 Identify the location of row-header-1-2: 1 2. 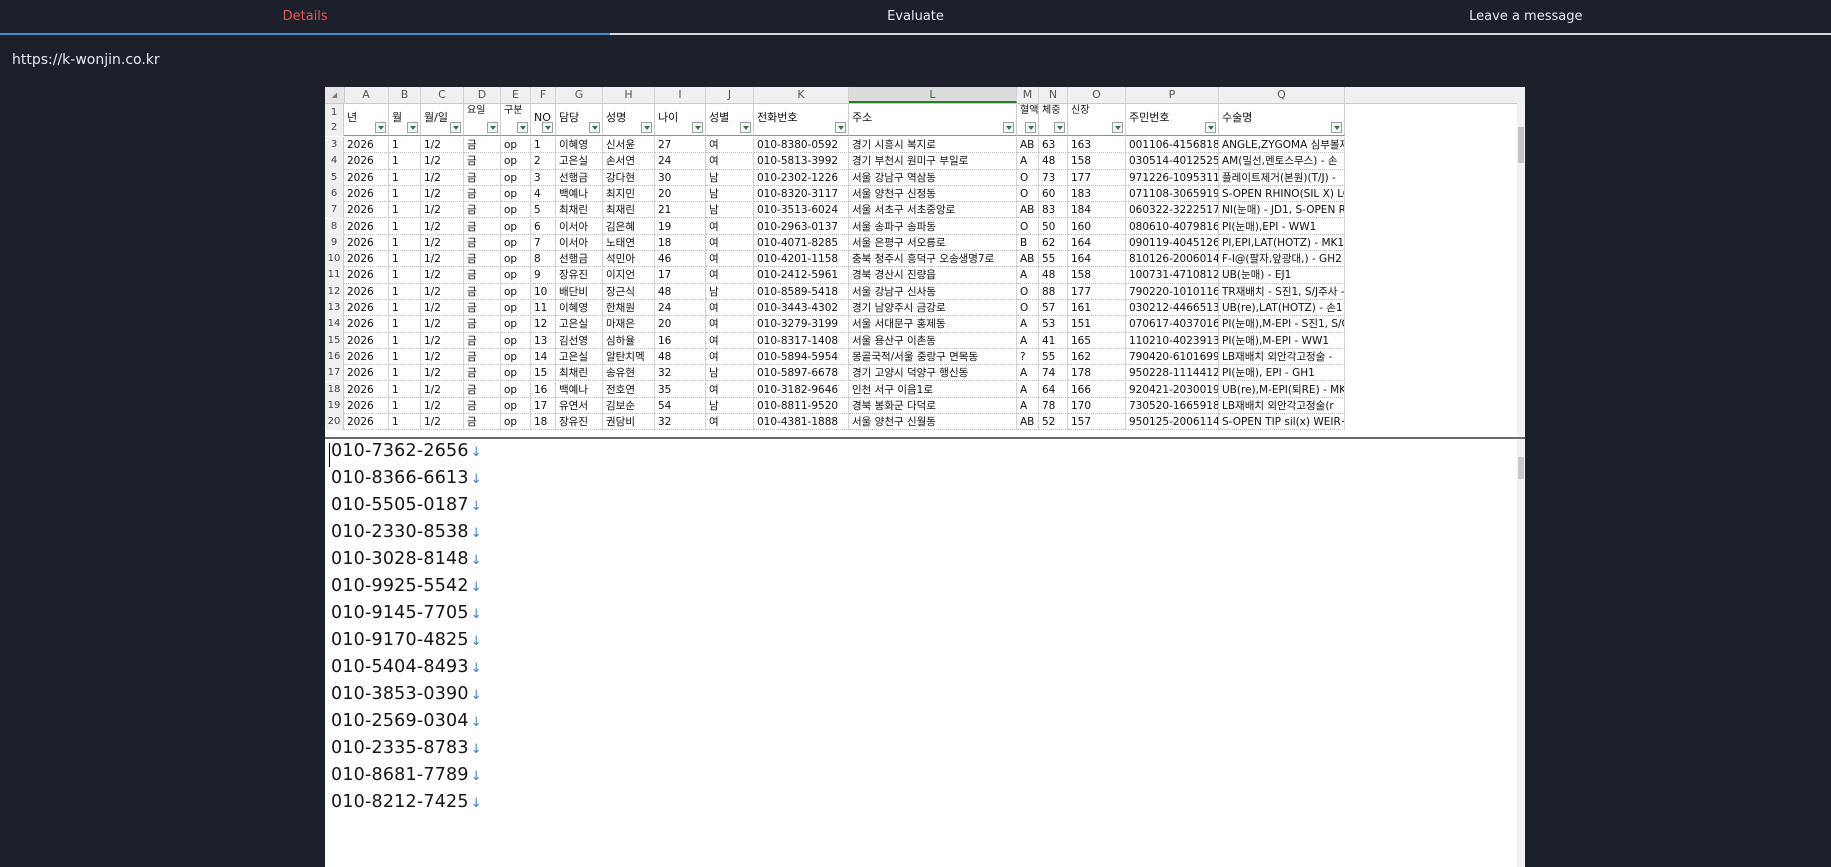
(334, 120).